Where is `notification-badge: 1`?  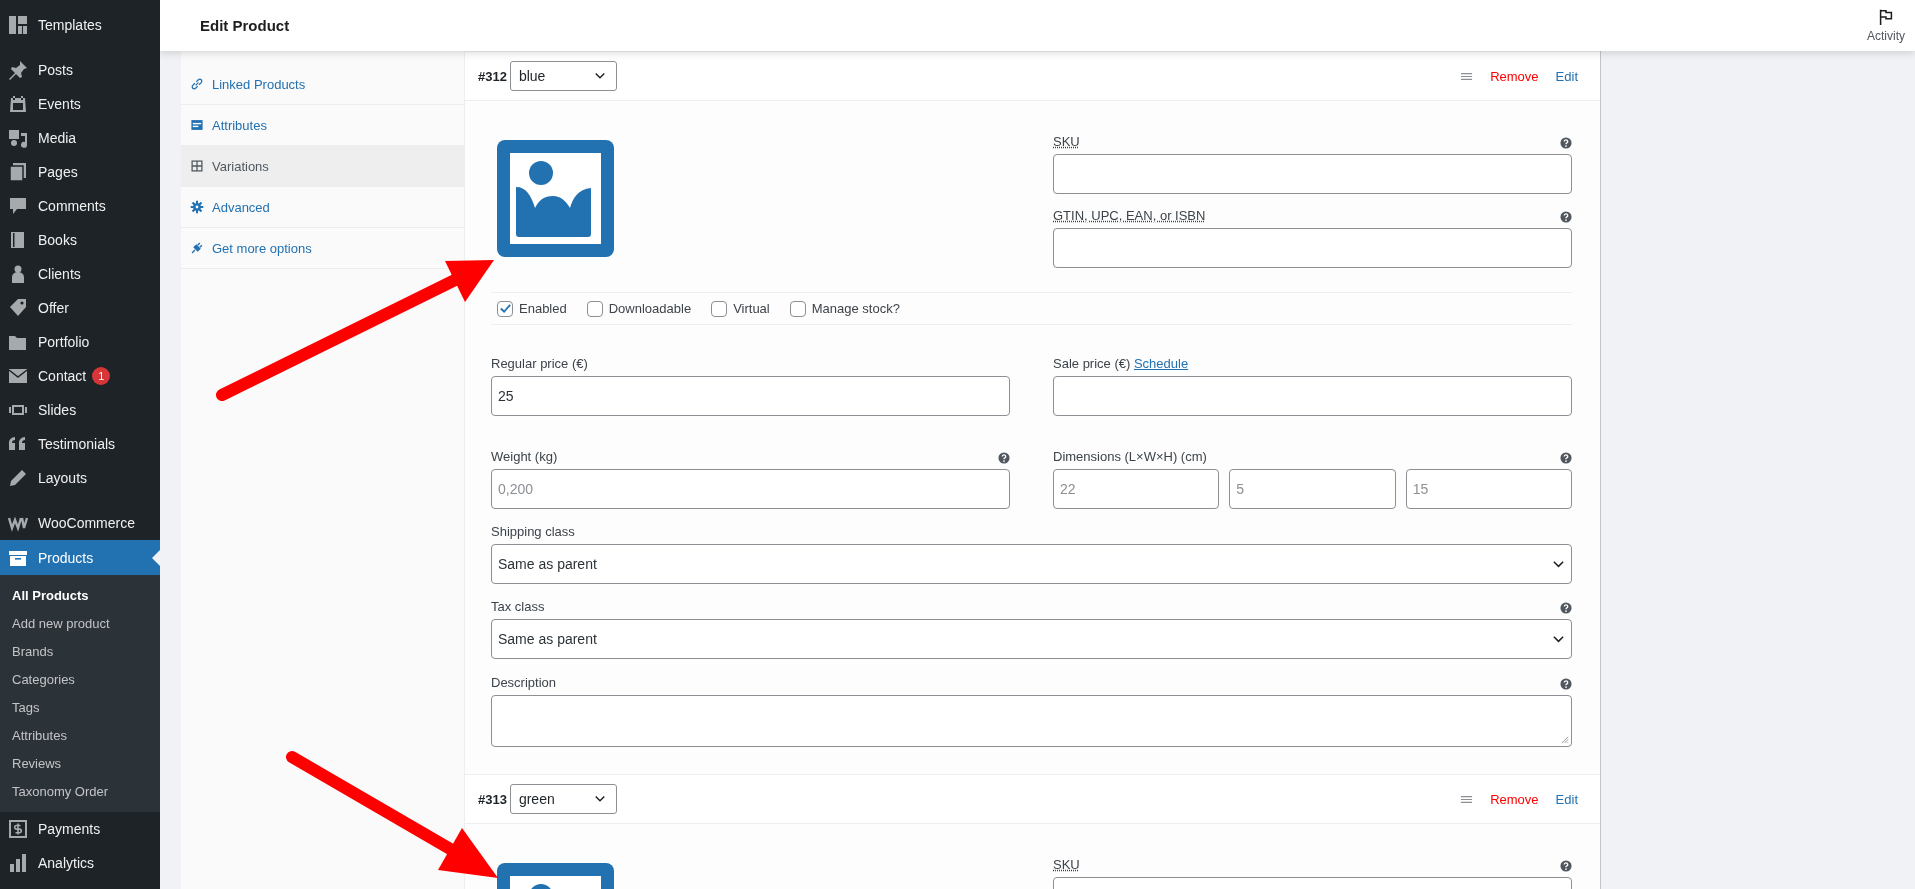
notification-badge: 1 is located at coordinates (101, 376).